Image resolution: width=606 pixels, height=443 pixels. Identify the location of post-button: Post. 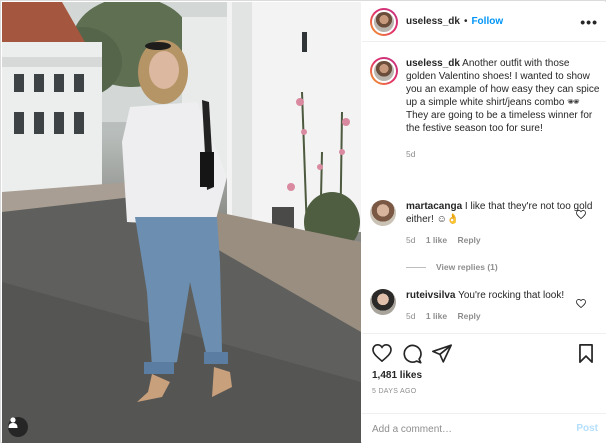
(587, 428).